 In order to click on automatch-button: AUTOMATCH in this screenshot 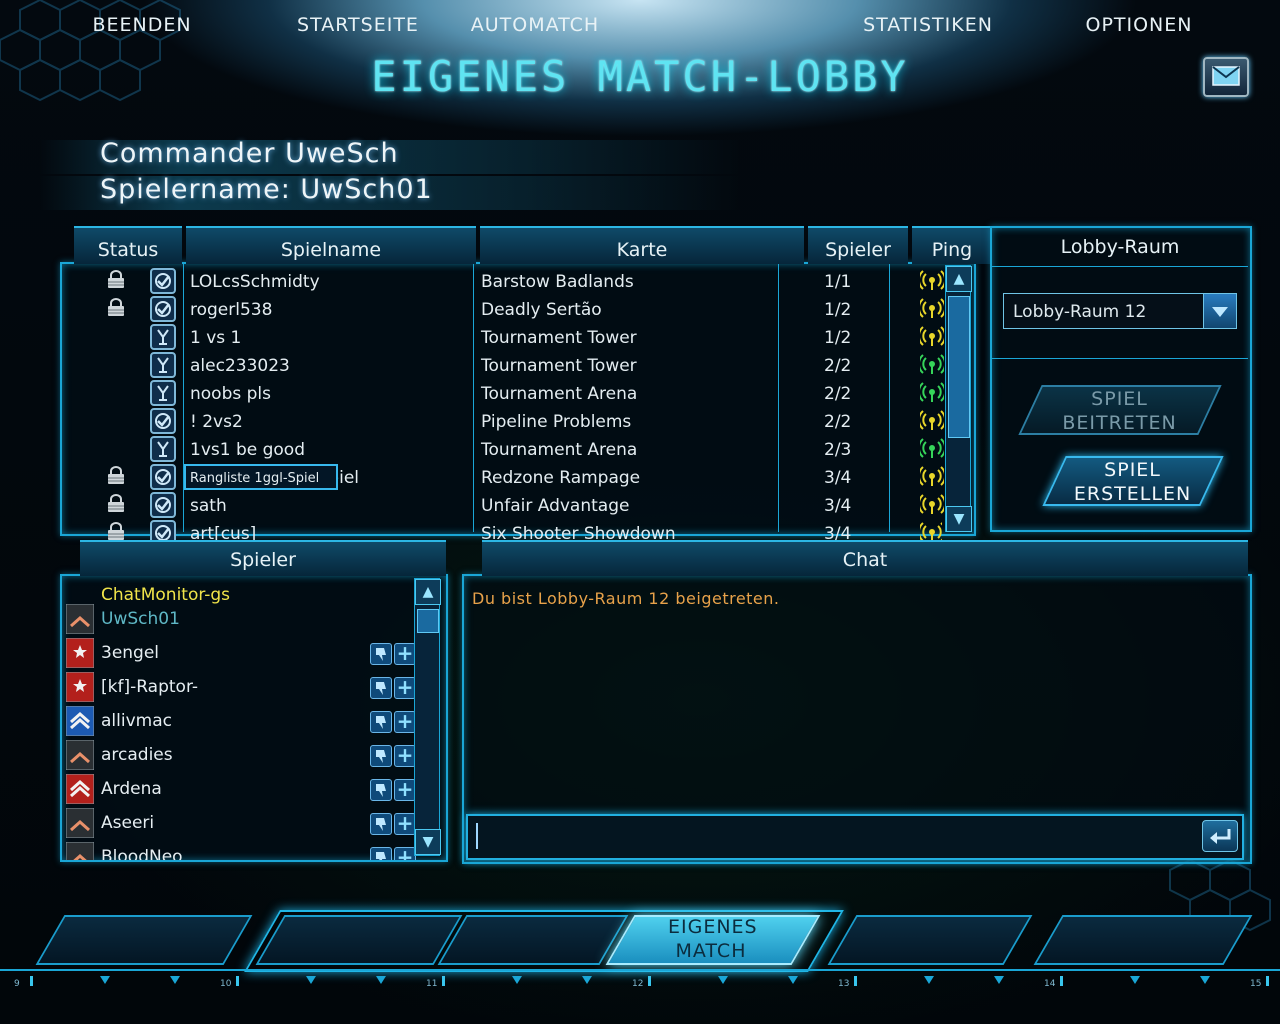, I will do `click(535, 25)`.